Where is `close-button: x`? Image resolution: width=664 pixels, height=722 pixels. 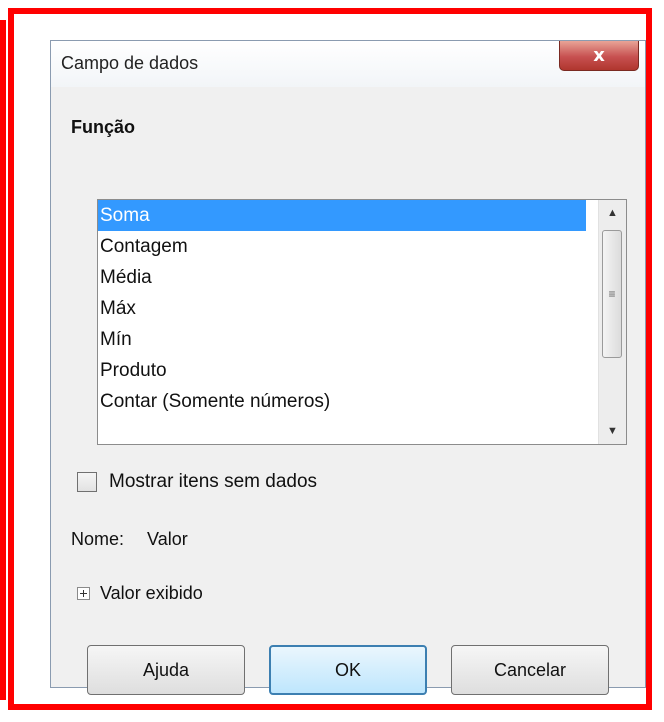 close-button: x is located at coordinates (599, 56).